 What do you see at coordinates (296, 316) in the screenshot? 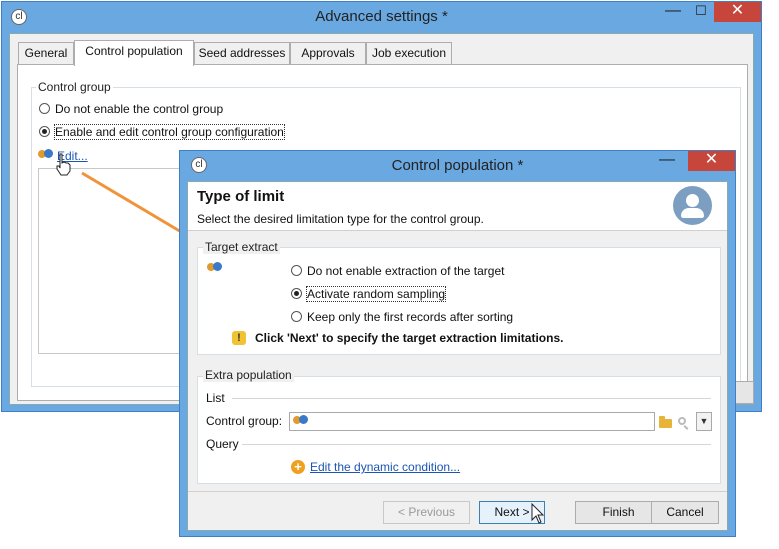
I see `radio-first-records` at bounding box center [296, 316].